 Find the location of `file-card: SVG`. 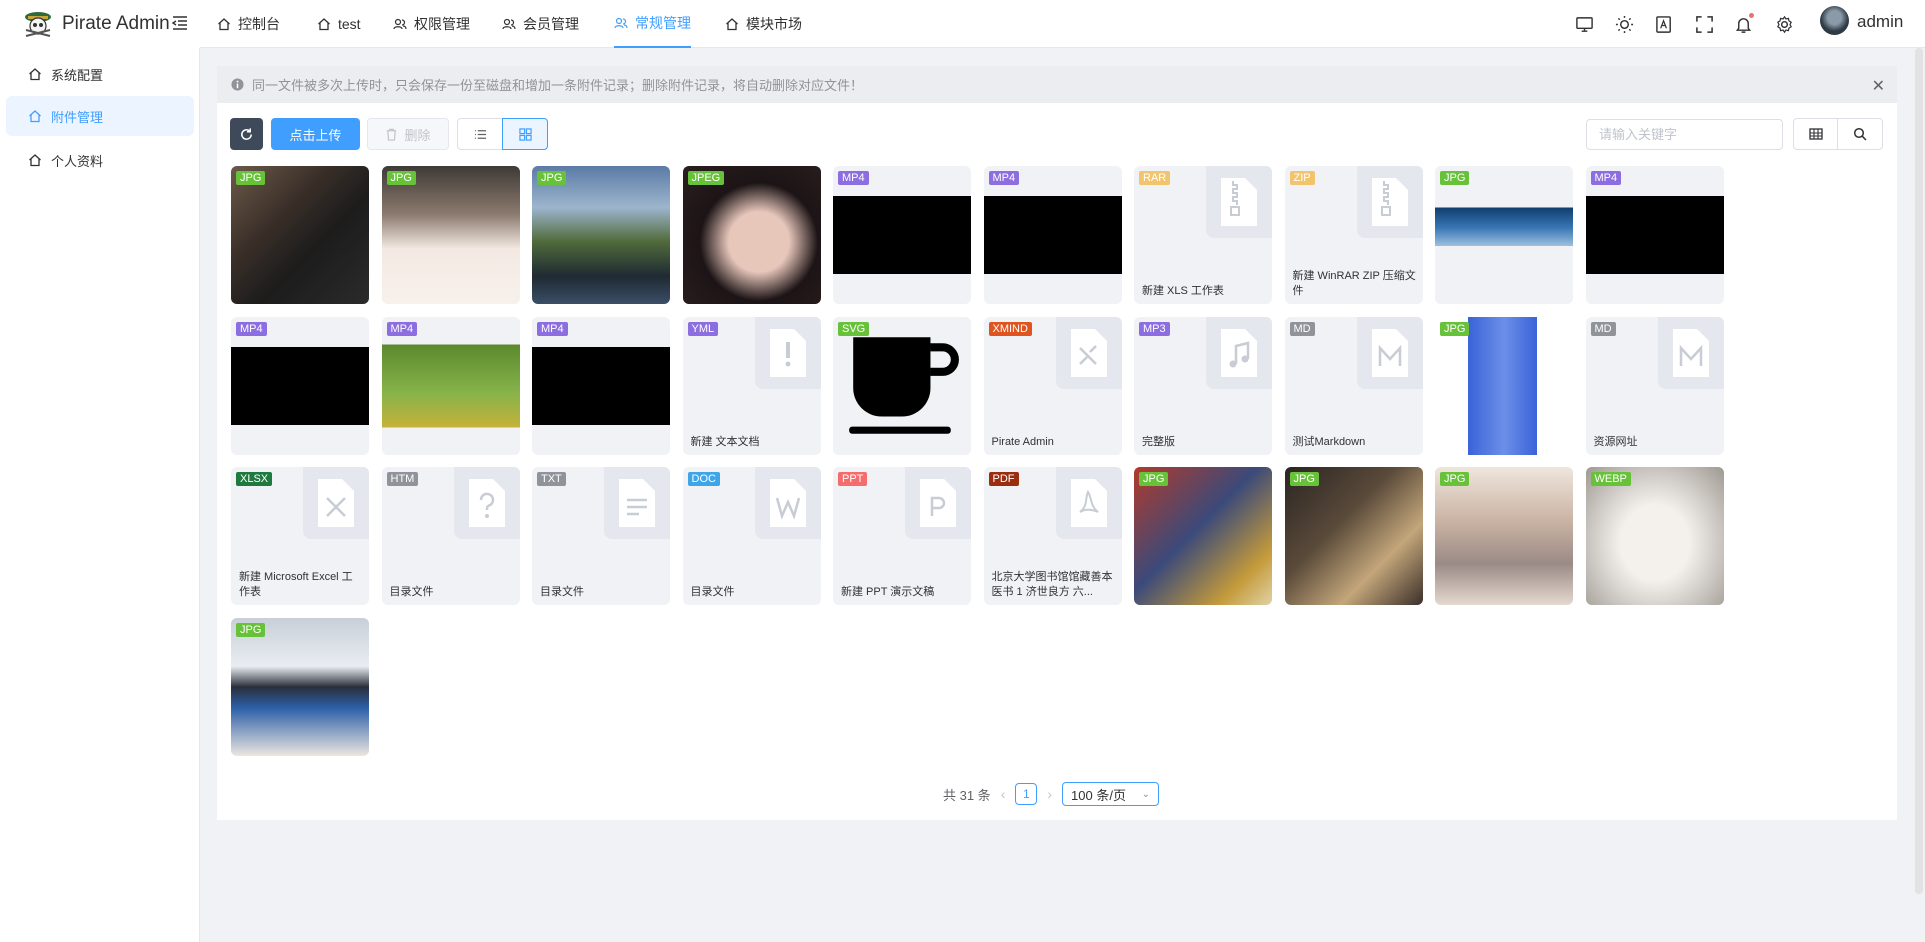

file-card: SVG is located at coordinates (902, 385).